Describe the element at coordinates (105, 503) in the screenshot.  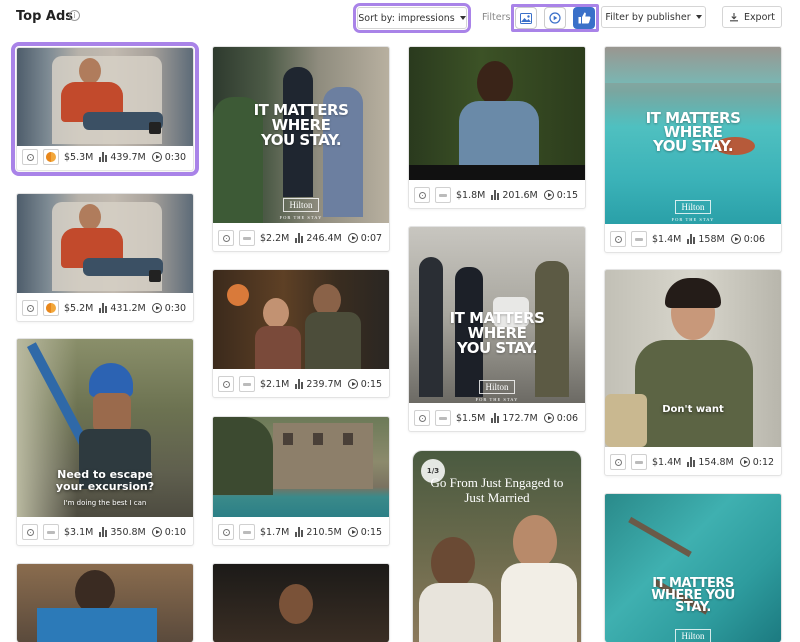
I see `ad-subcaption: I'm doing the best I can` at that location.